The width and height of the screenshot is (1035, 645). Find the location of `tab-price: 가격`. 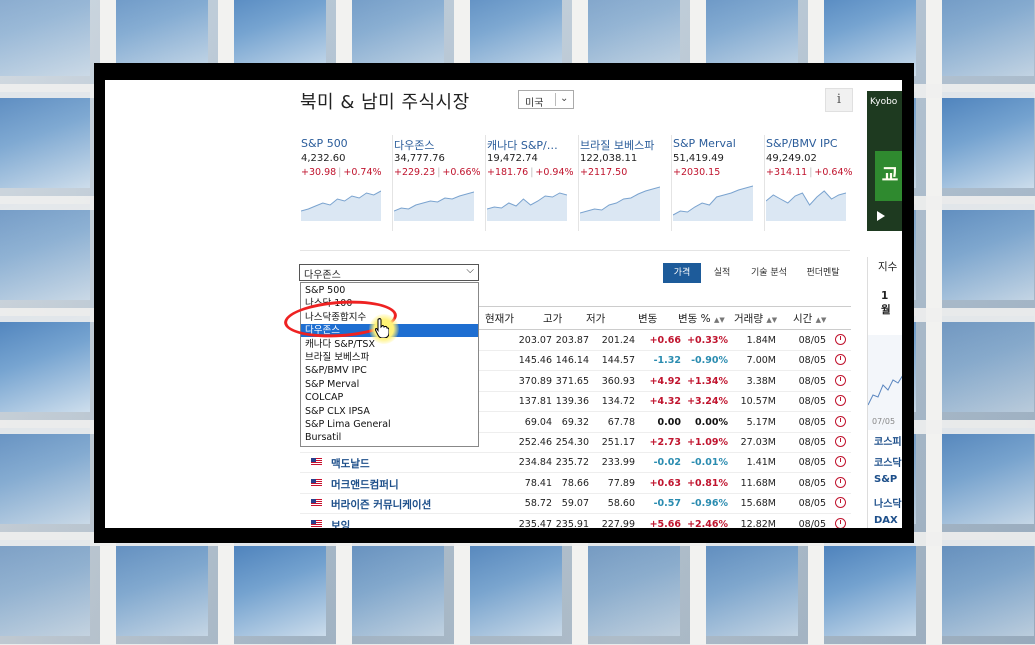

tab-price: 가격 is located at coordinates (682, 273).